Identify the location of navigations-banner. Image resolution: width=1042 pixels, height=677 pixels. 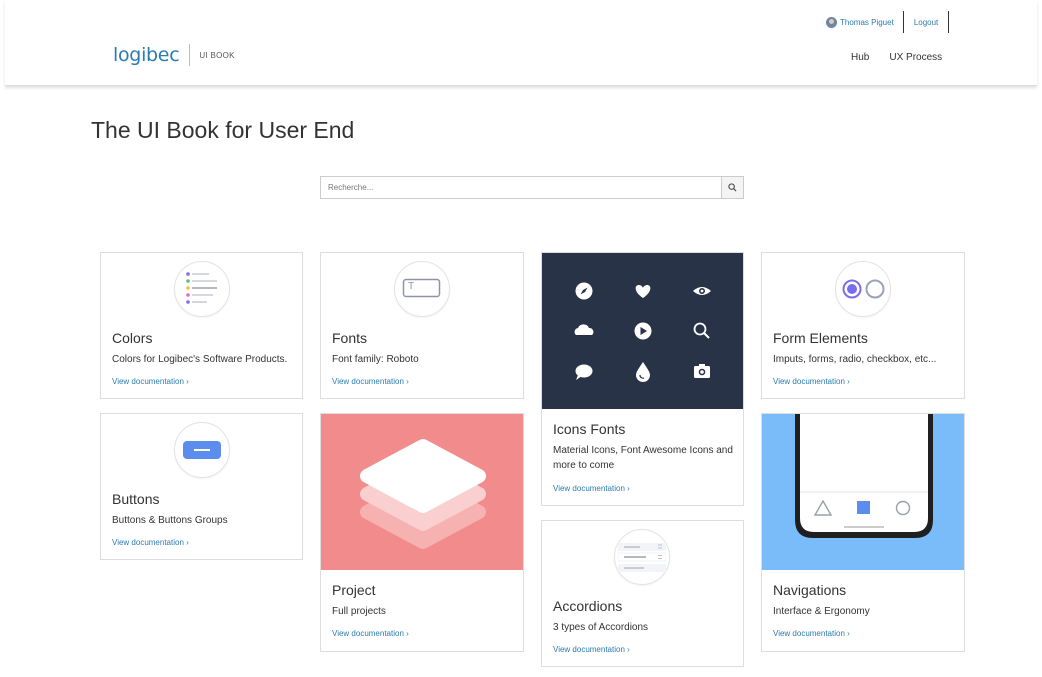
(863, 492).